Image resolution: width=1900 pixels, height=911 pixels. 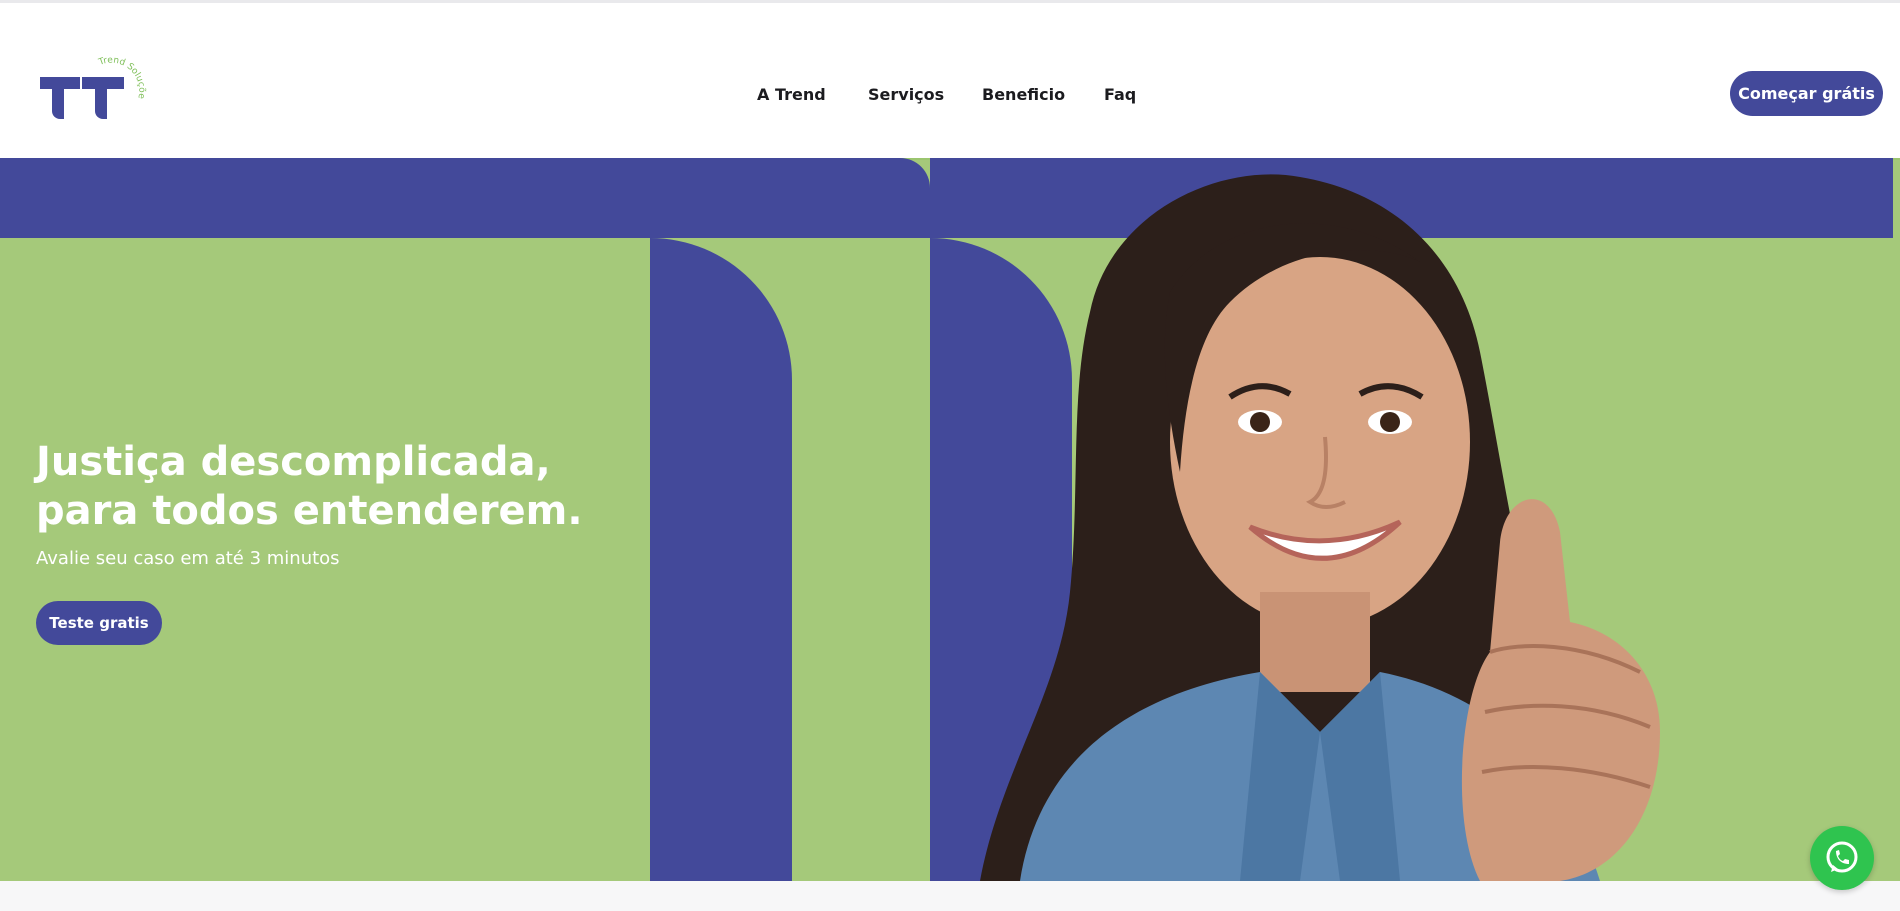 What do you see at coordinates (99, 623) in the screenshot?
I see `free-test-button: Teste gratis` at bounding box center [99, 623].